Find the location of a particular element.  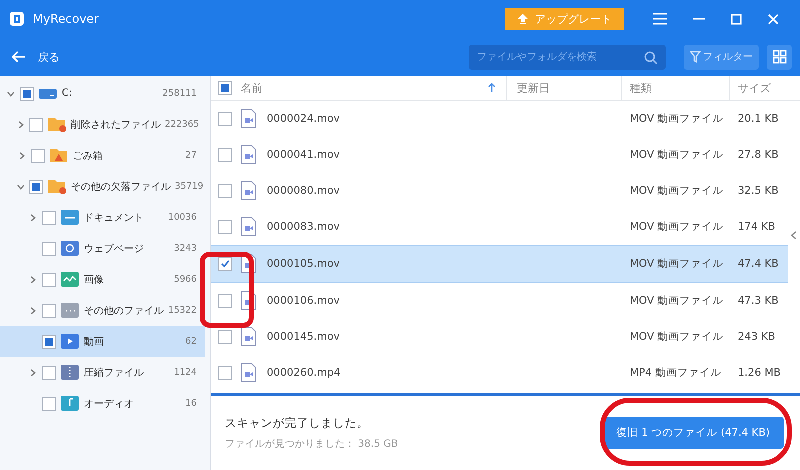

file-row: 0000260.mp4 MP4 動画ファイル 1.26 MB is located at coordinates (499, 373).